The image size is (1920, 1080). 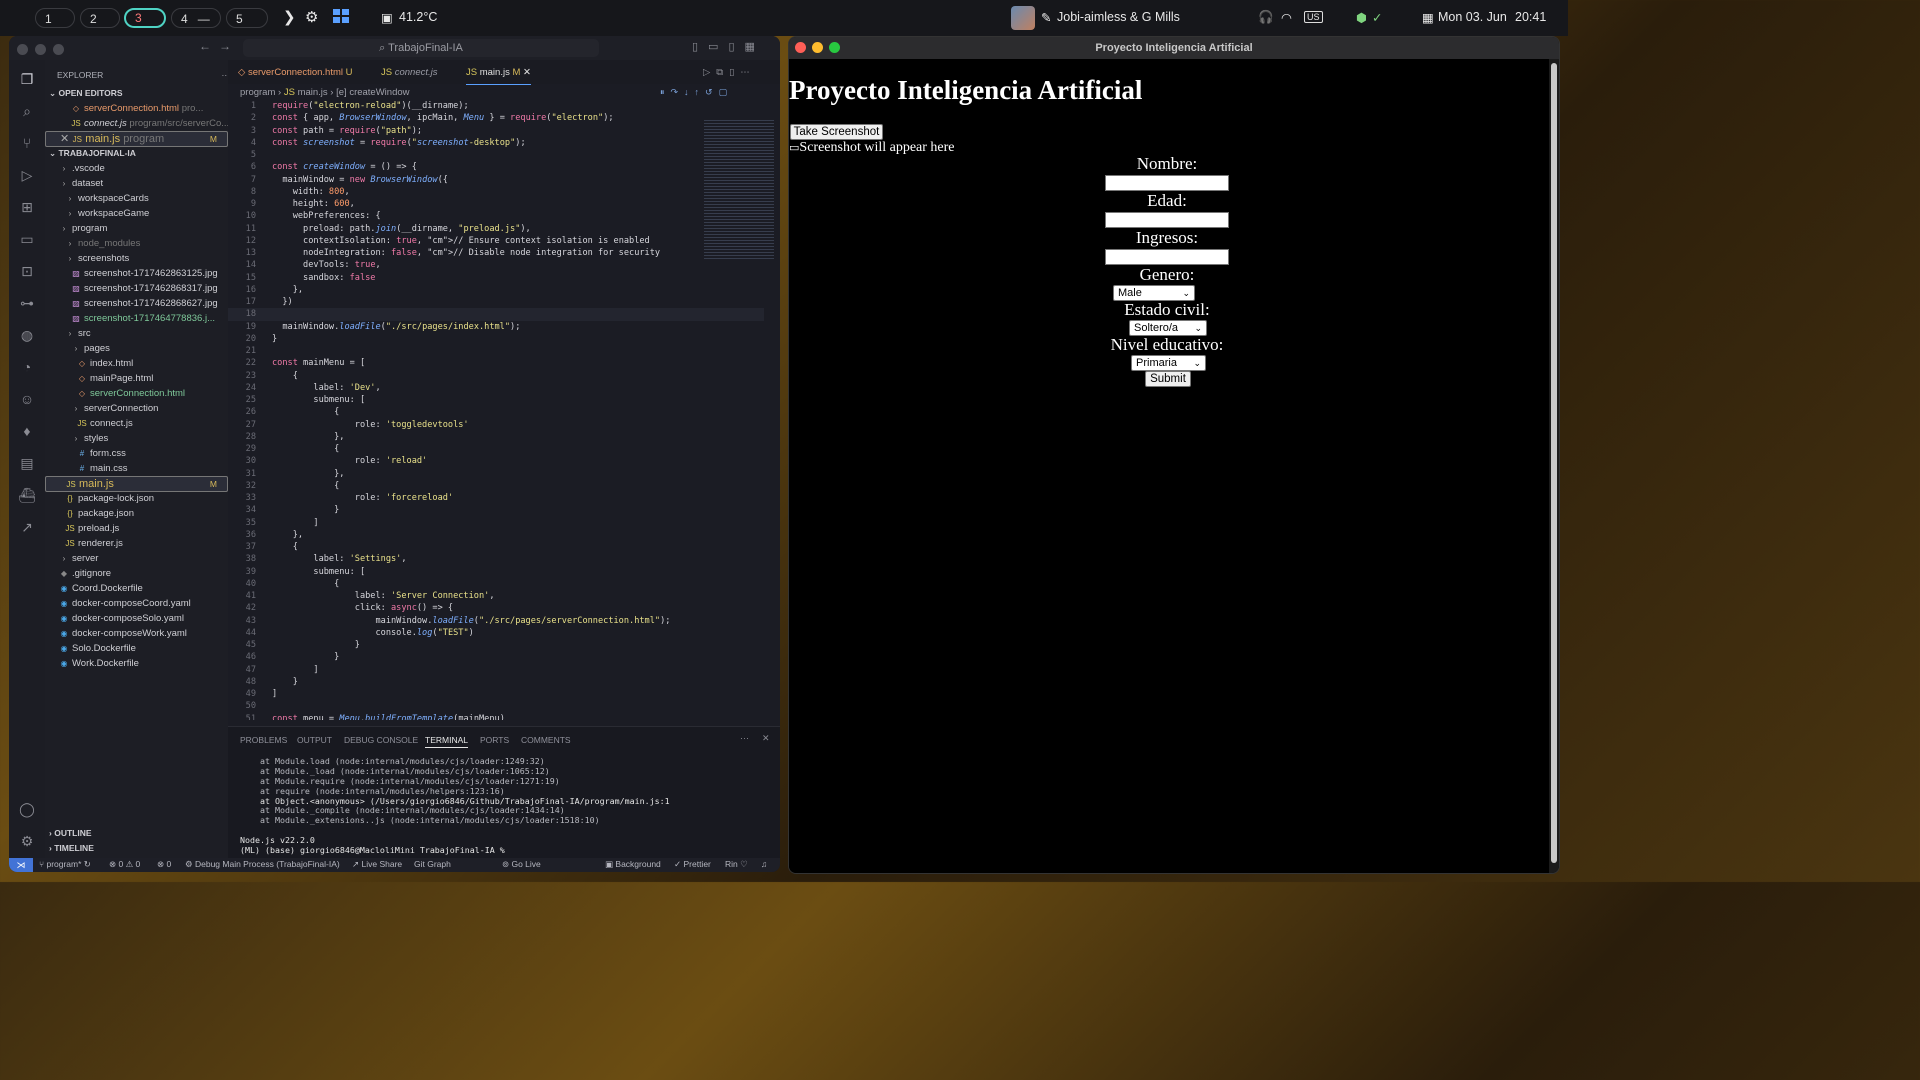 What do you see at coordinates (289, 17) in the screenshot?
I see `chevron-right-icon: ❯` at bounding box center [289, 17].